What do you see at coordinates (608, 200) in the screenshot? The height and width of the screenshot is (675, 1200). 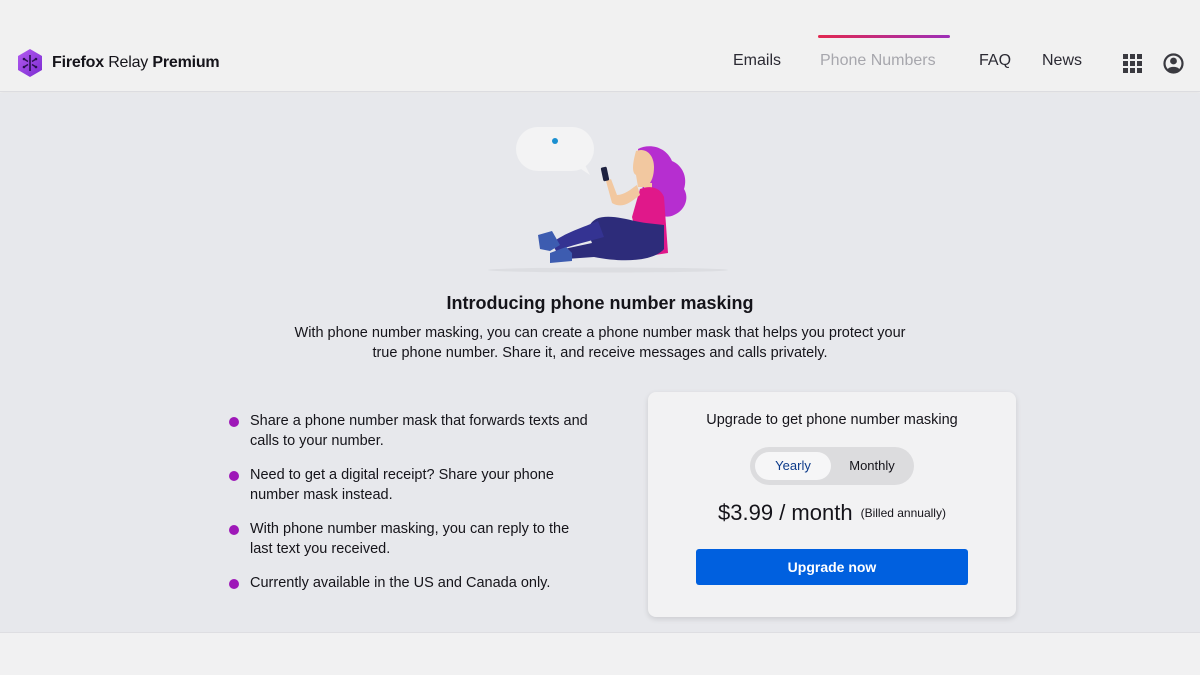 I see `woman-sitting-with-phone-illustration` at bounding box center [608, 200].